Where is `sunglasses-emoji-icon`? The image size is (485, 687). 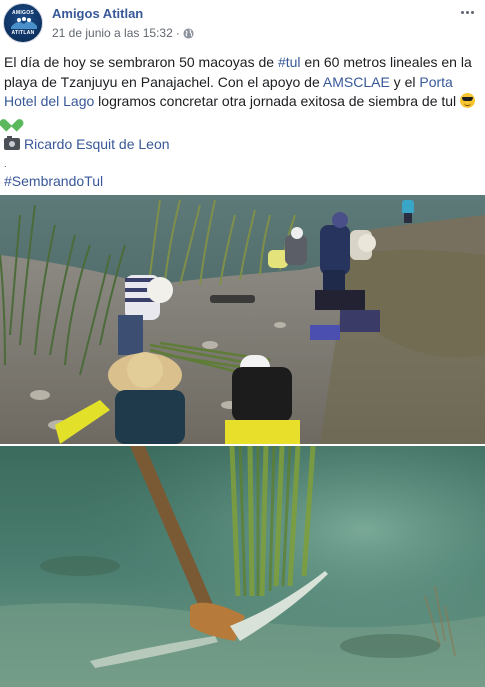 sunglasses-emoji-icon is located at coordinates (468, 100).